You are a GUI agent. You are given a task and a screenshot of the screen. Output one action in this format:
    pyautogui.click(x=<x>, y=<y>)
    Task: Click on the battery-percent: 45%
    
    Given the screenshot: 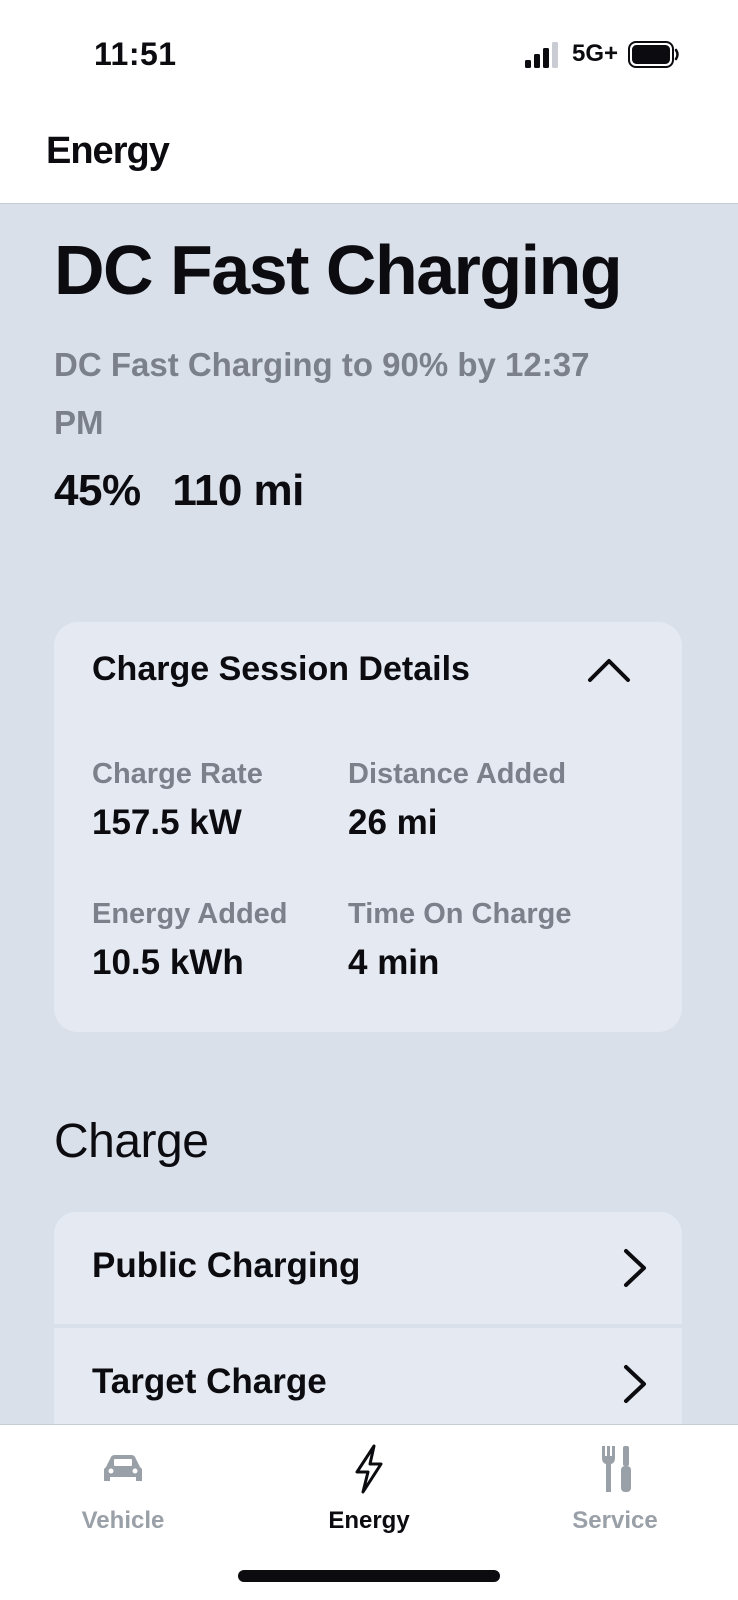 What is the action you would take?
    pyautogui.click(x=97, y=490)
    